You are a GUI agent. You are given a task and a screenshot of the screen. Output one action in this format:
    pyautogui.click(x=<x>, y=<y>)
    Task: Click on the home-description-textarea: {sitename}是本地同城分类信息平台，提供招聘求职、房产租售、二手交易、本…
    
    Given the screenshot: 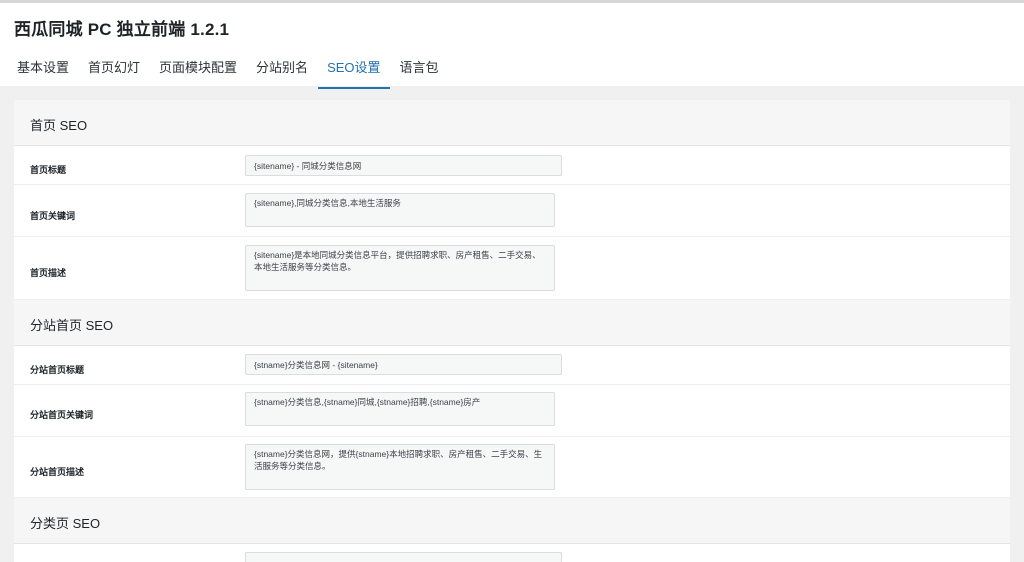 What is the action you would take?
    pyautogui.click(x=400, y=268)
    